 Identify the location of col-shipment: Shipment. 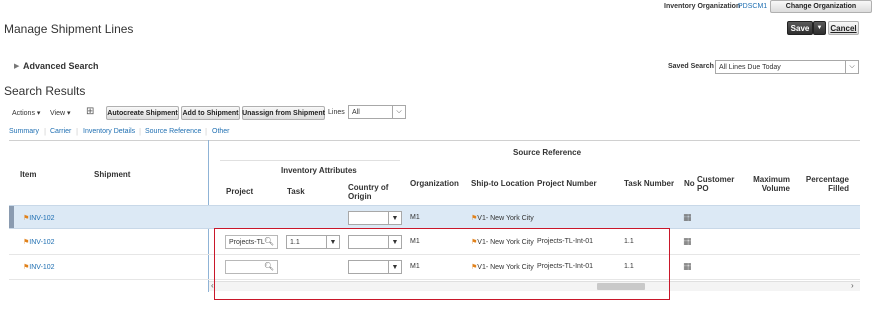
(112, 174).